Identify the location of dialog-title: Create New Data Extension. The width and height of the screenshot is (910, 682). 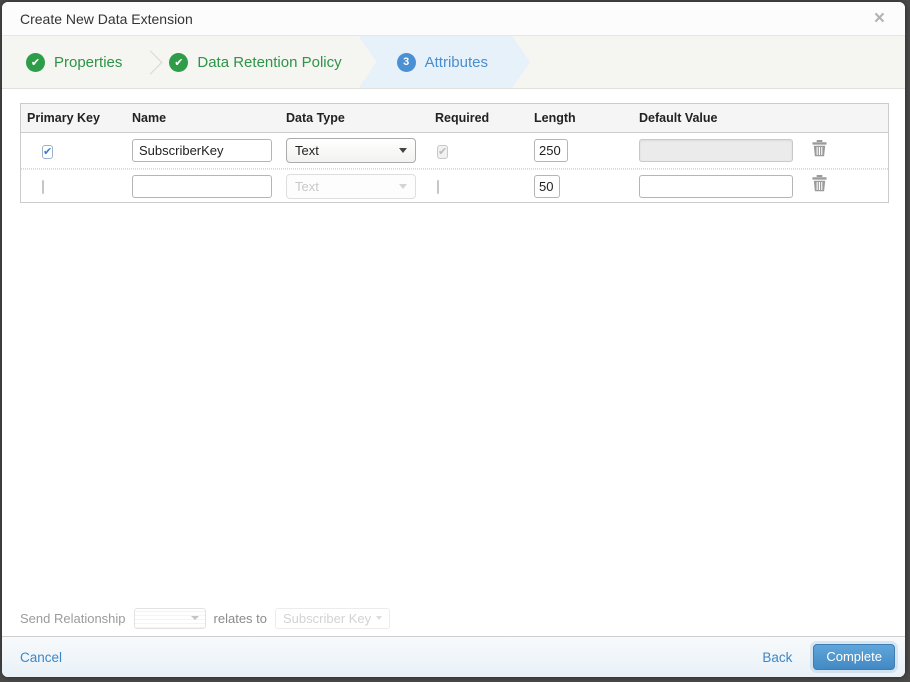
(106, 18).